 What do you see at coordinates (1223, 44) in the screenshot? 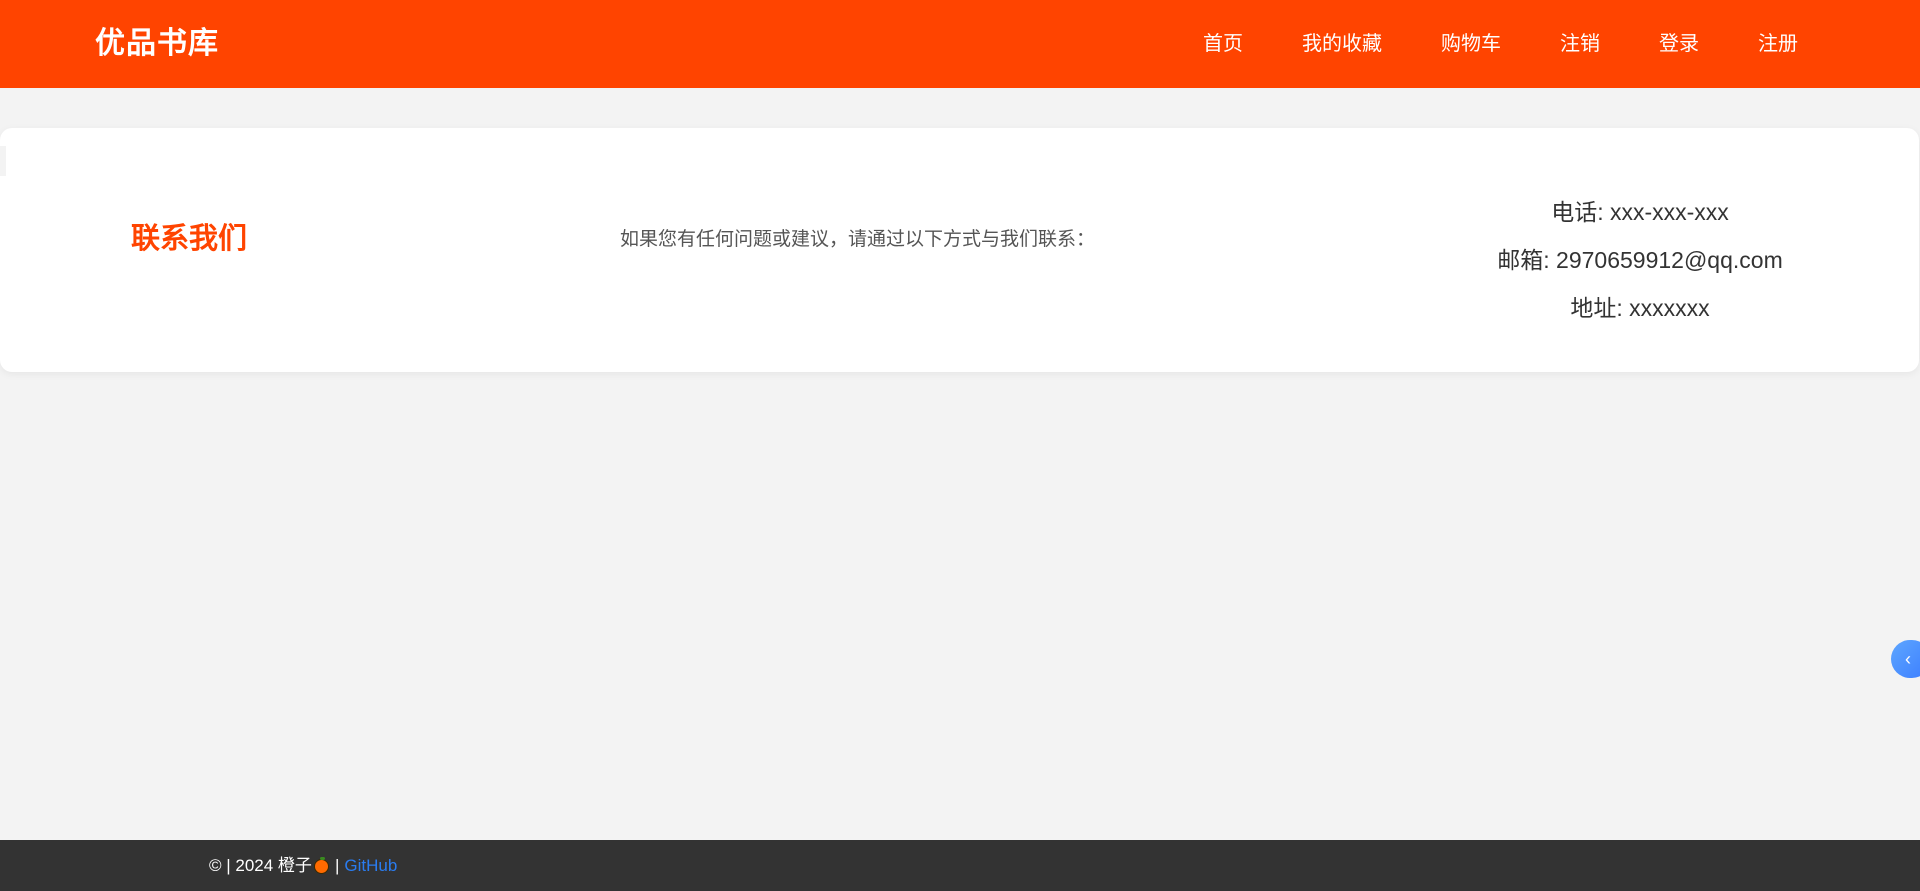
I see `nav-home: 首页` at bounding box center [1223, 44].